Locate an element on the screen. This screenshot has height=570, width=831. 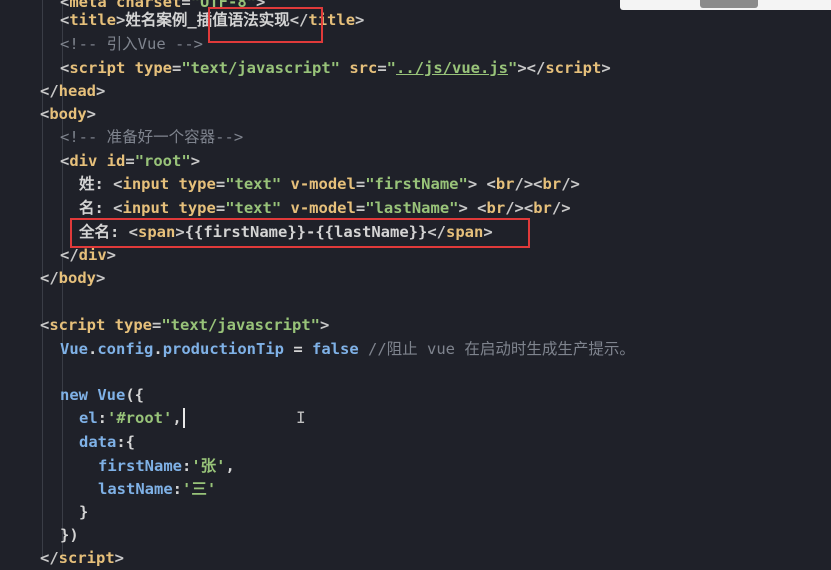
code-line: </head> is located at coordinates (72, 91).